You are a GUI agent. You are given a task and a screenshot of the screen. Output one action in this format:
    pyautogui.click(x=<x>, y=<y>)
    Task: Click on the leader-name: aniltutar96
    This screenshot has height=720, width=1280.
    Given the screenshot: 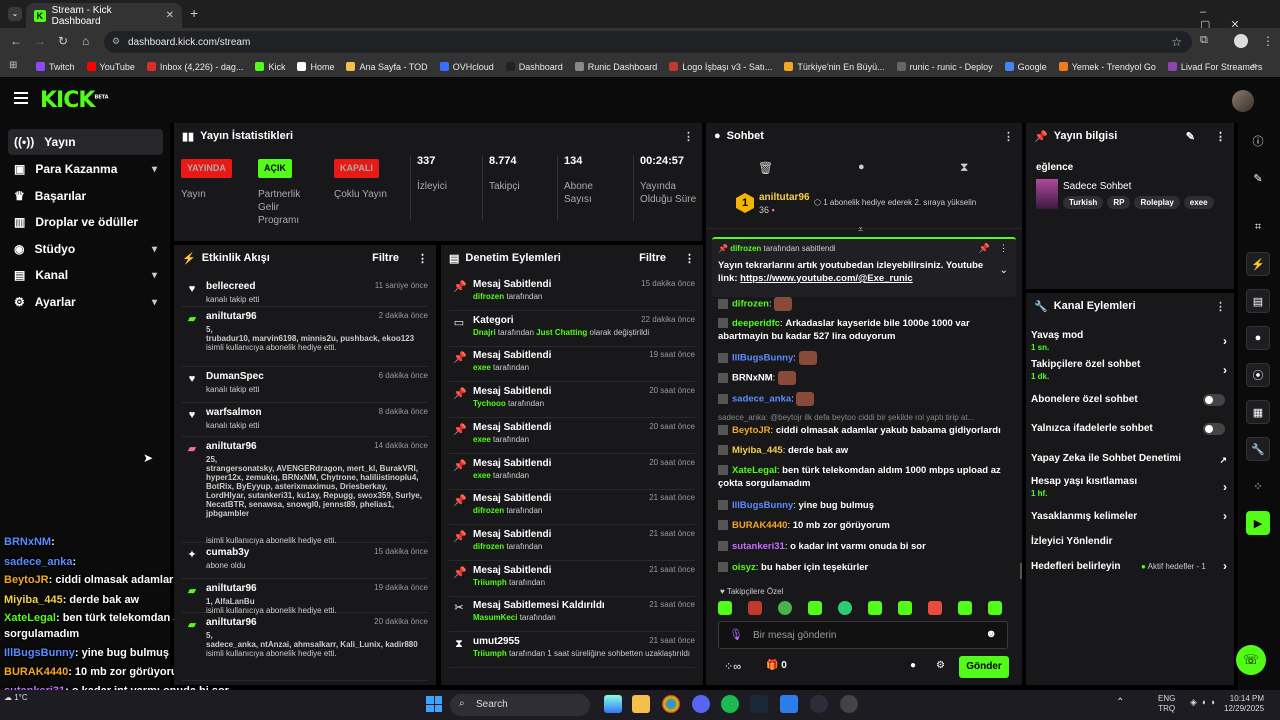 What is the action you would take?
    pyautogui.click(x=784, y=197)
    